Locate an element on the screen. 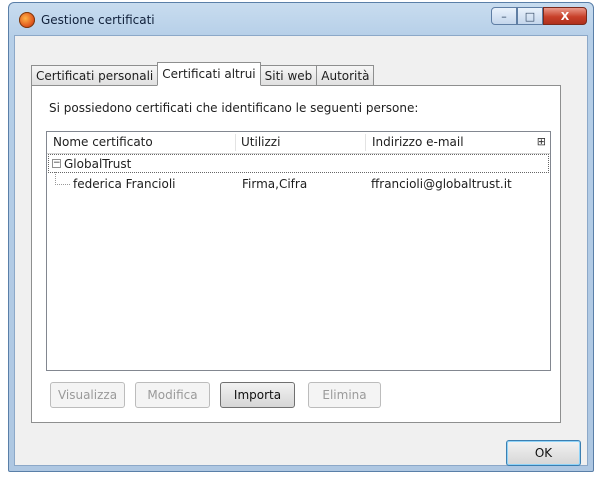  column-header-email: Indirizzo e-mail is located at coordinates (418, 142).